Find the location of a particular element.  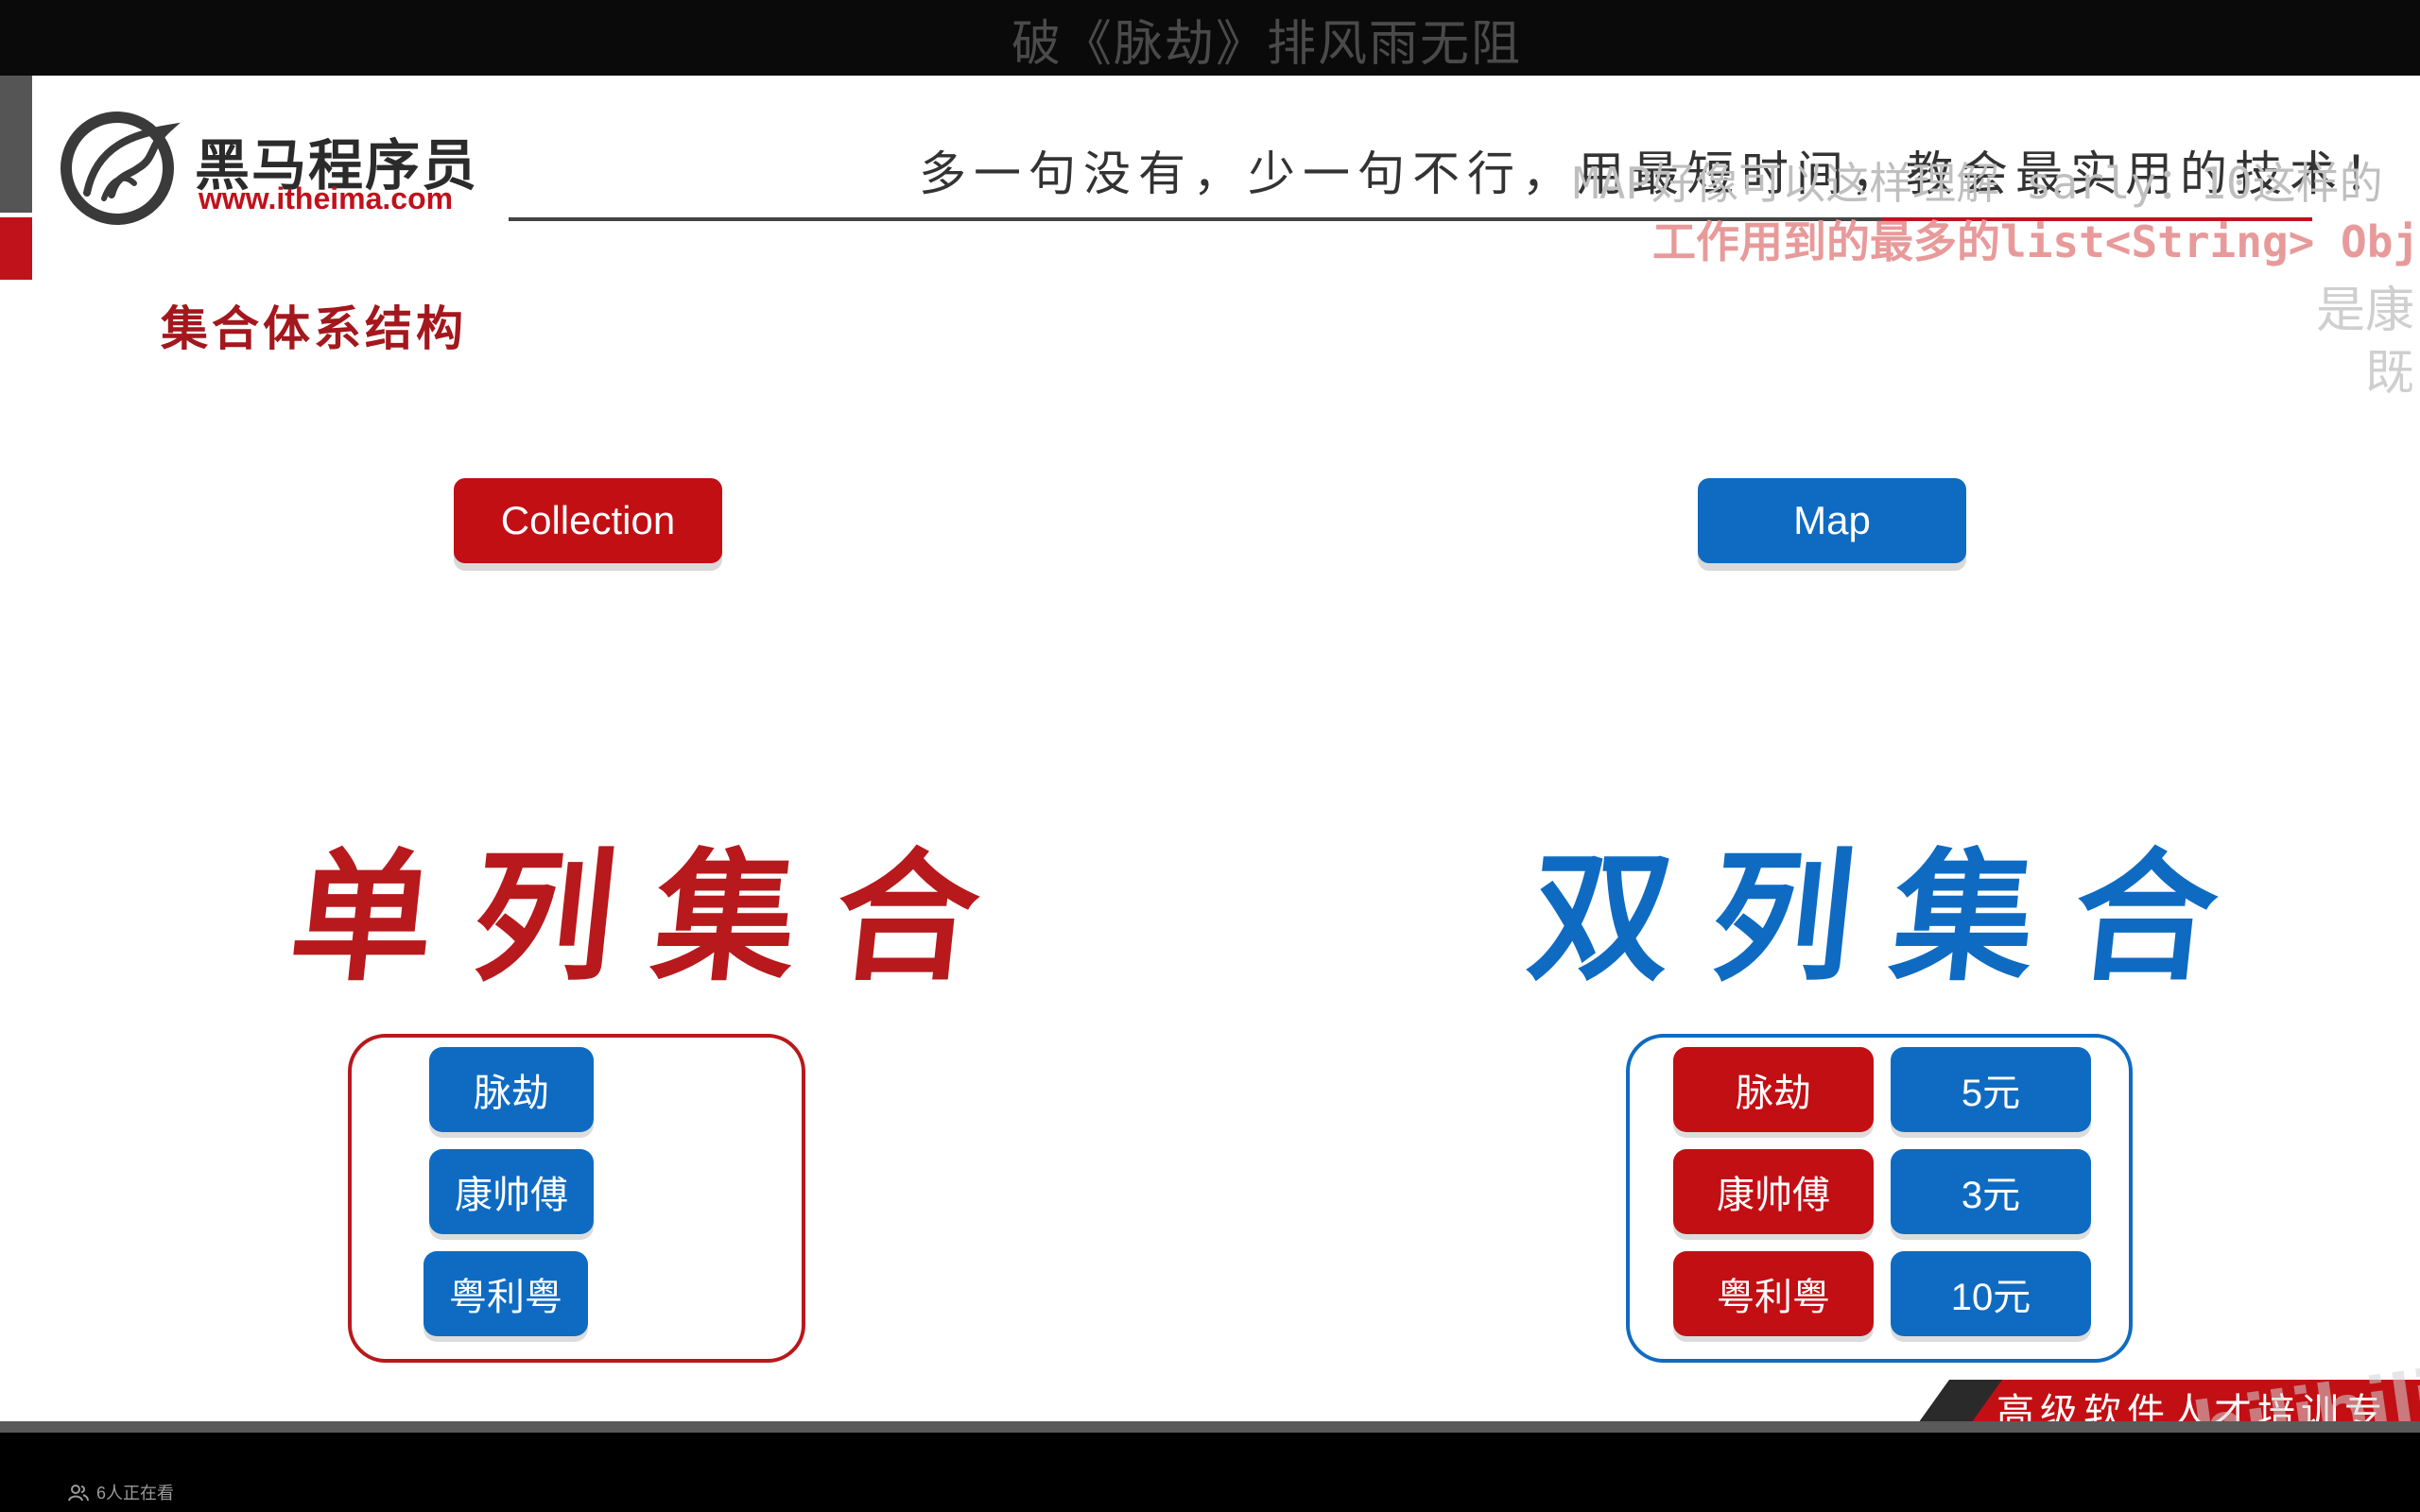

horse-logo-icon is located at coordinates (120, 168).